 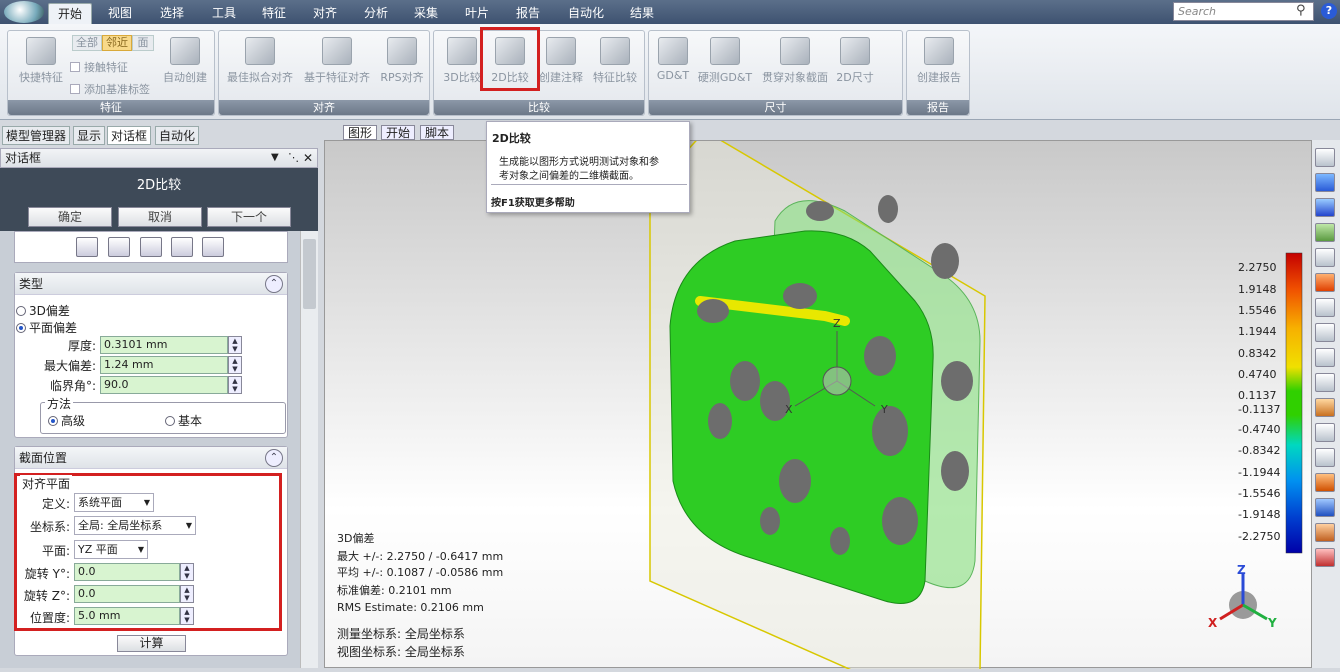 What do you see at coordinates (260, 64) in the screenshot?
I see `best-fit-align-button: 最佳拟合对齐` at bounding box center [260, 64].